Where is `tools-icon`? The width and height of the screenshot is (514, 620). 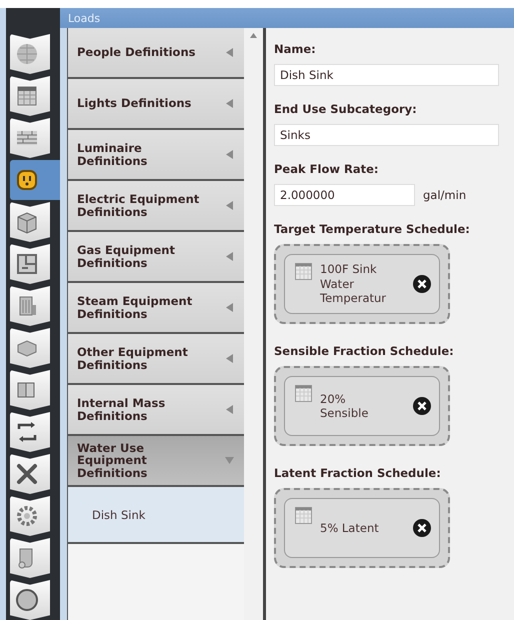 tools-icon is located at coordinates (27, 474).